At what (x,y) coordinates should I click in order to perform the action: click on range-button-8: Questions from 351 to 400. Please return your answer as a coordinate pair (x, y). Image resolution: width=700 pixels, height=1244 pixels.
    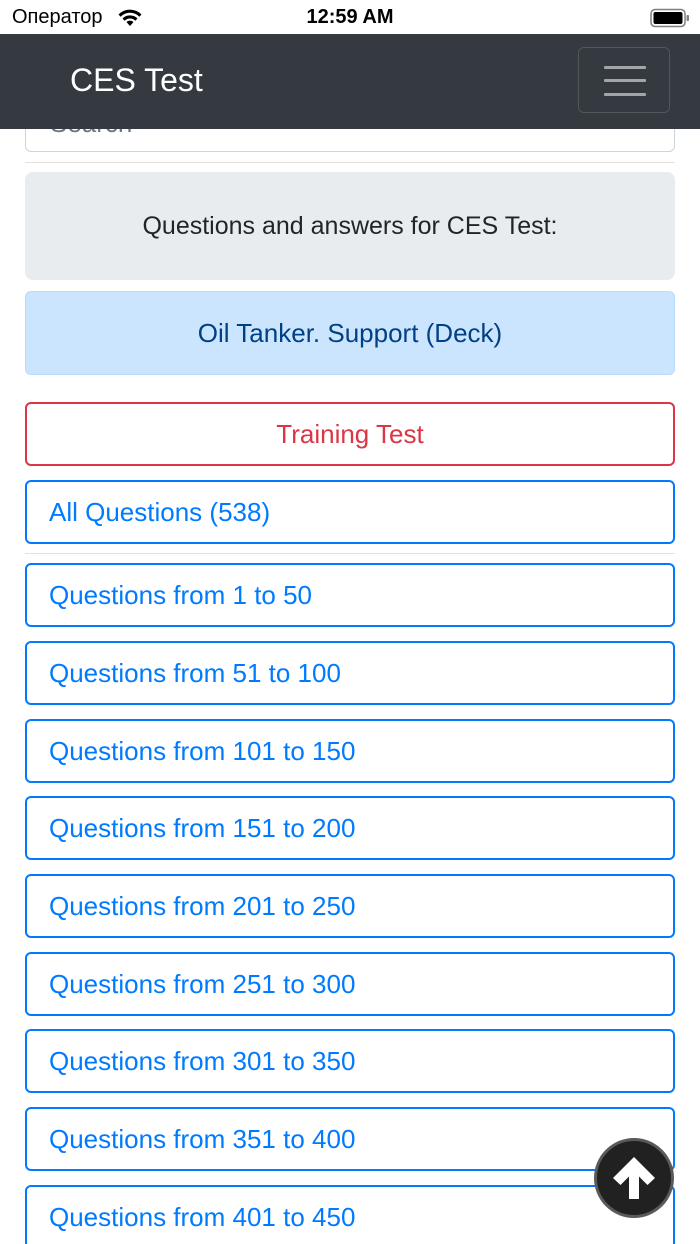
    Looking at the image, I should click on (350, 1139).